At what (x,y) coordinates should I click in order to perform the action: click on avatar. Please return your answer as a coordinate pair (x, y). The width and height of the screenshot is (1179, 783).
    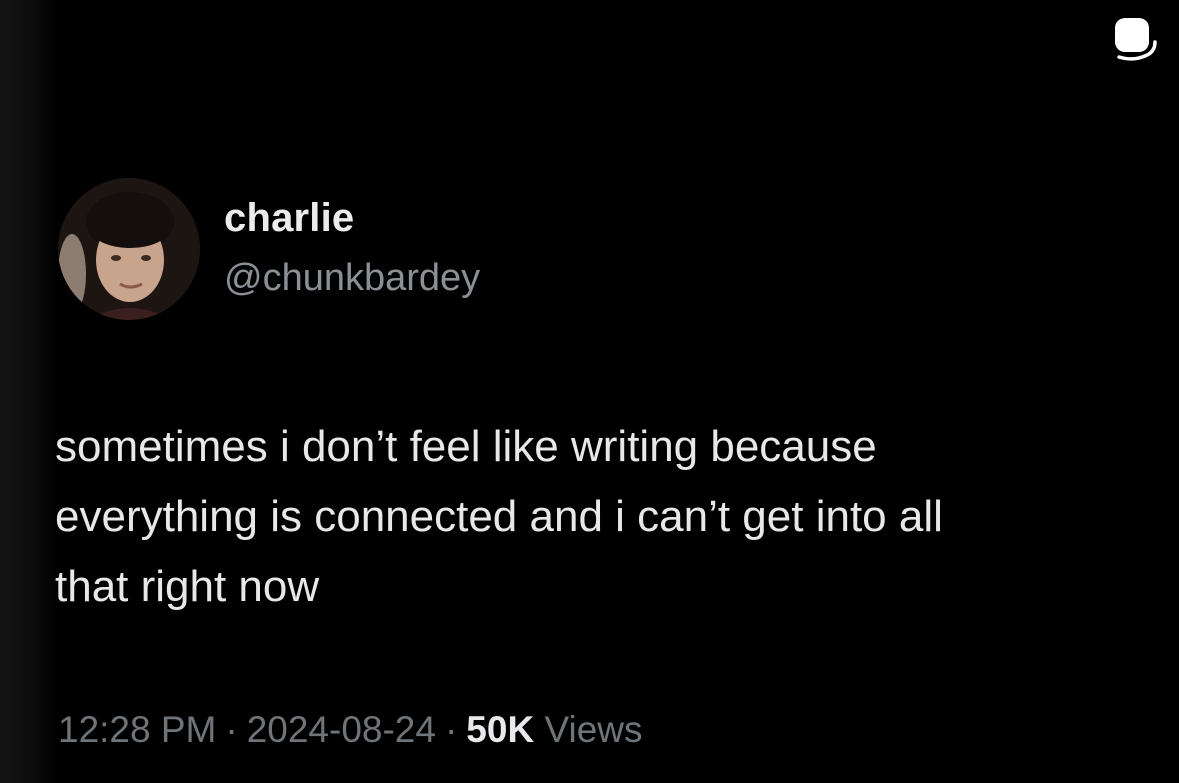
    Looking at the image, I should click on (129, 249).